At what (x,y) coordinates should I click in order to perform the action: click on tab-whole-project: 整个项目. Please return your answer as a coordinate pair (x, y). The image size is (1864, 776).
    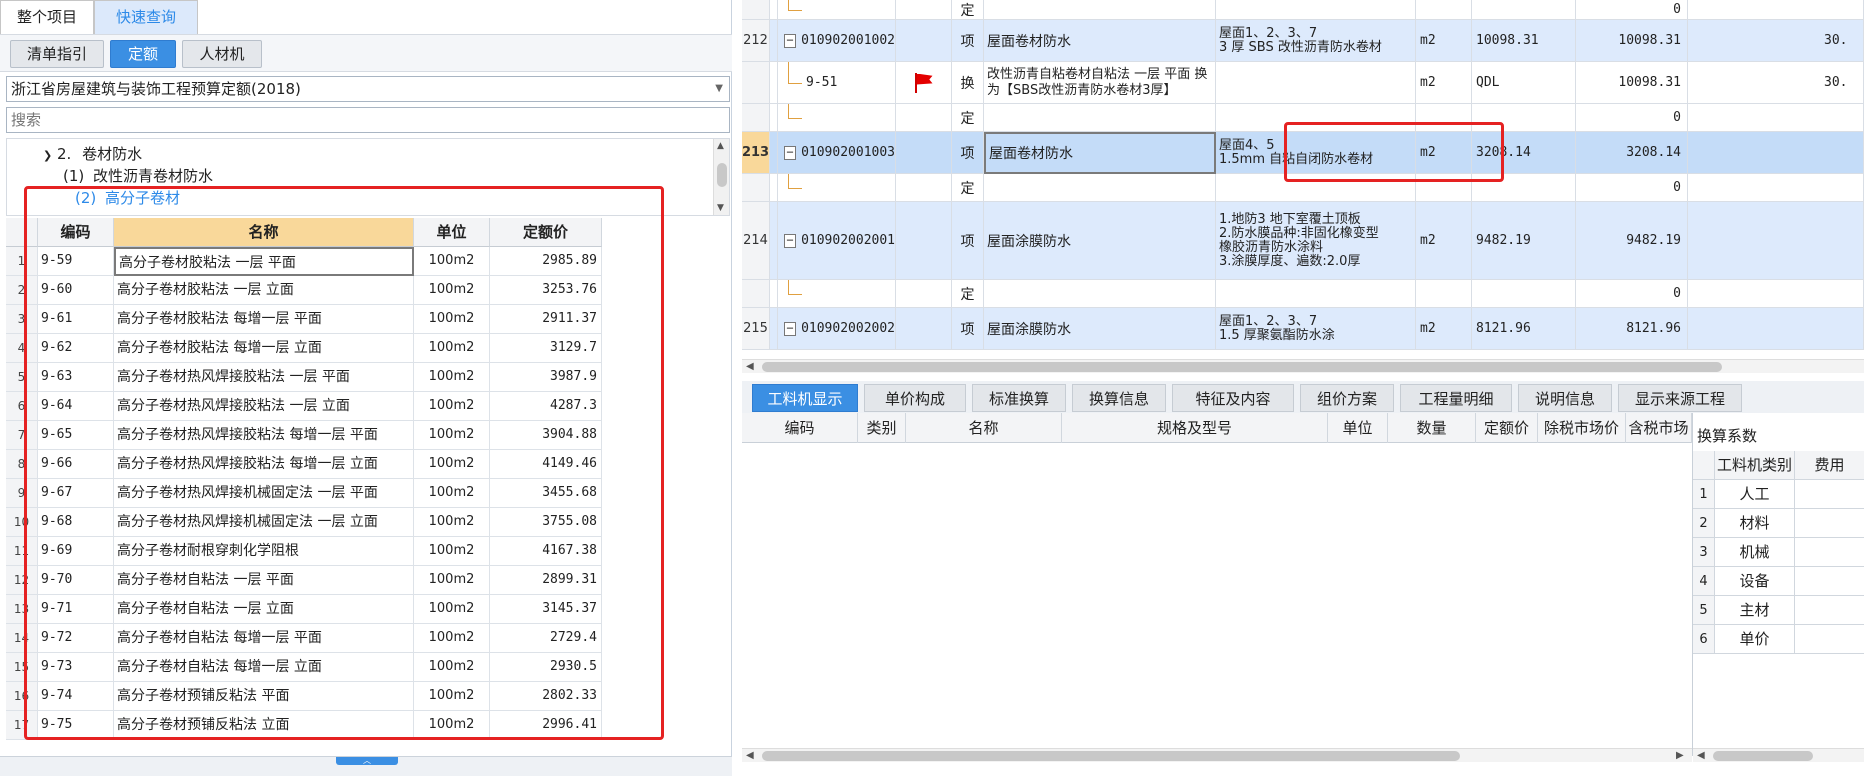
    Looking at the image, I should click on (47, 17).